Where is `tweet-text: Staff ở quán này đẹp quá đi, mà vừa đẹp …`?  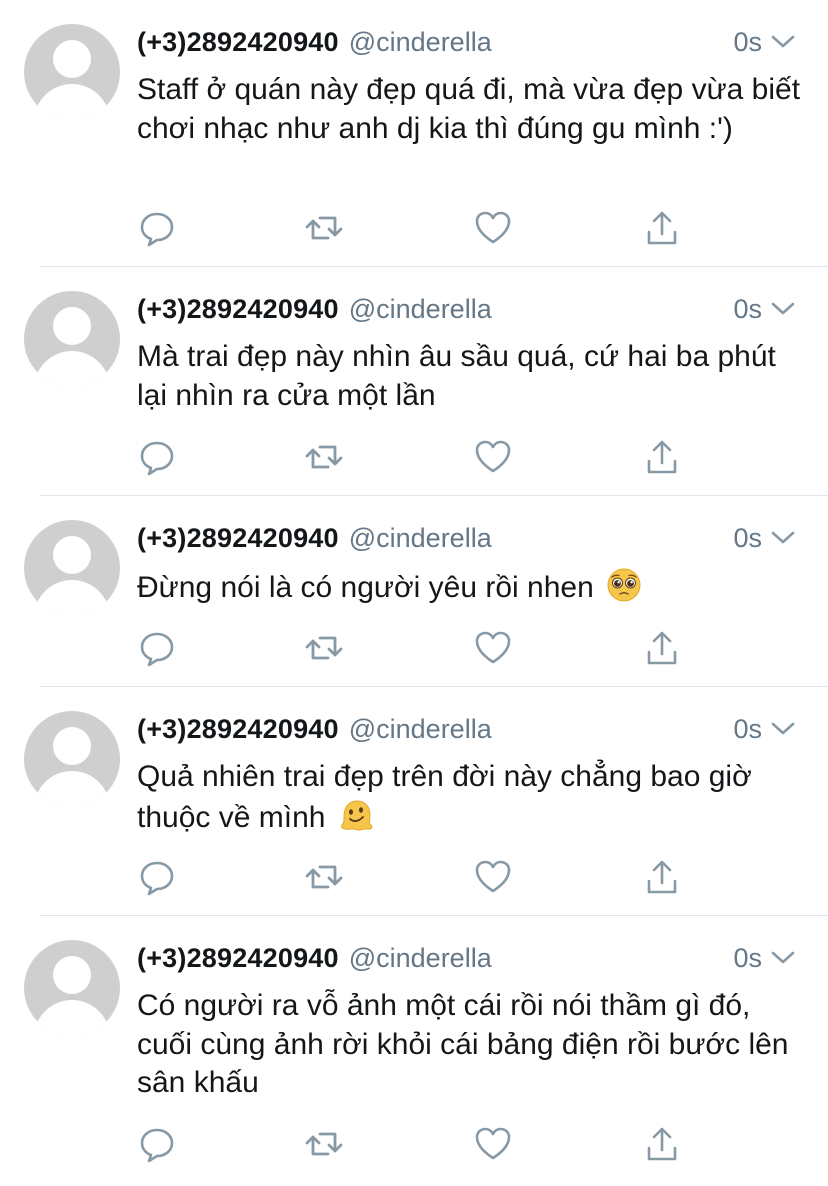
tweet-text: Staff ở quán này đẹp quá đi, mà vừa đẹp … is located at coordinates (469, 109).